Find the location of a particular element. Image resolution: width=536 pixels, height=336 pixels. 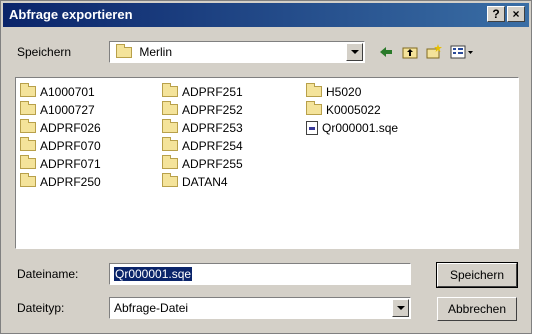

file-column-3: H5020 K0005022 Qr000001.sqe is located at coordinates (376, 109).